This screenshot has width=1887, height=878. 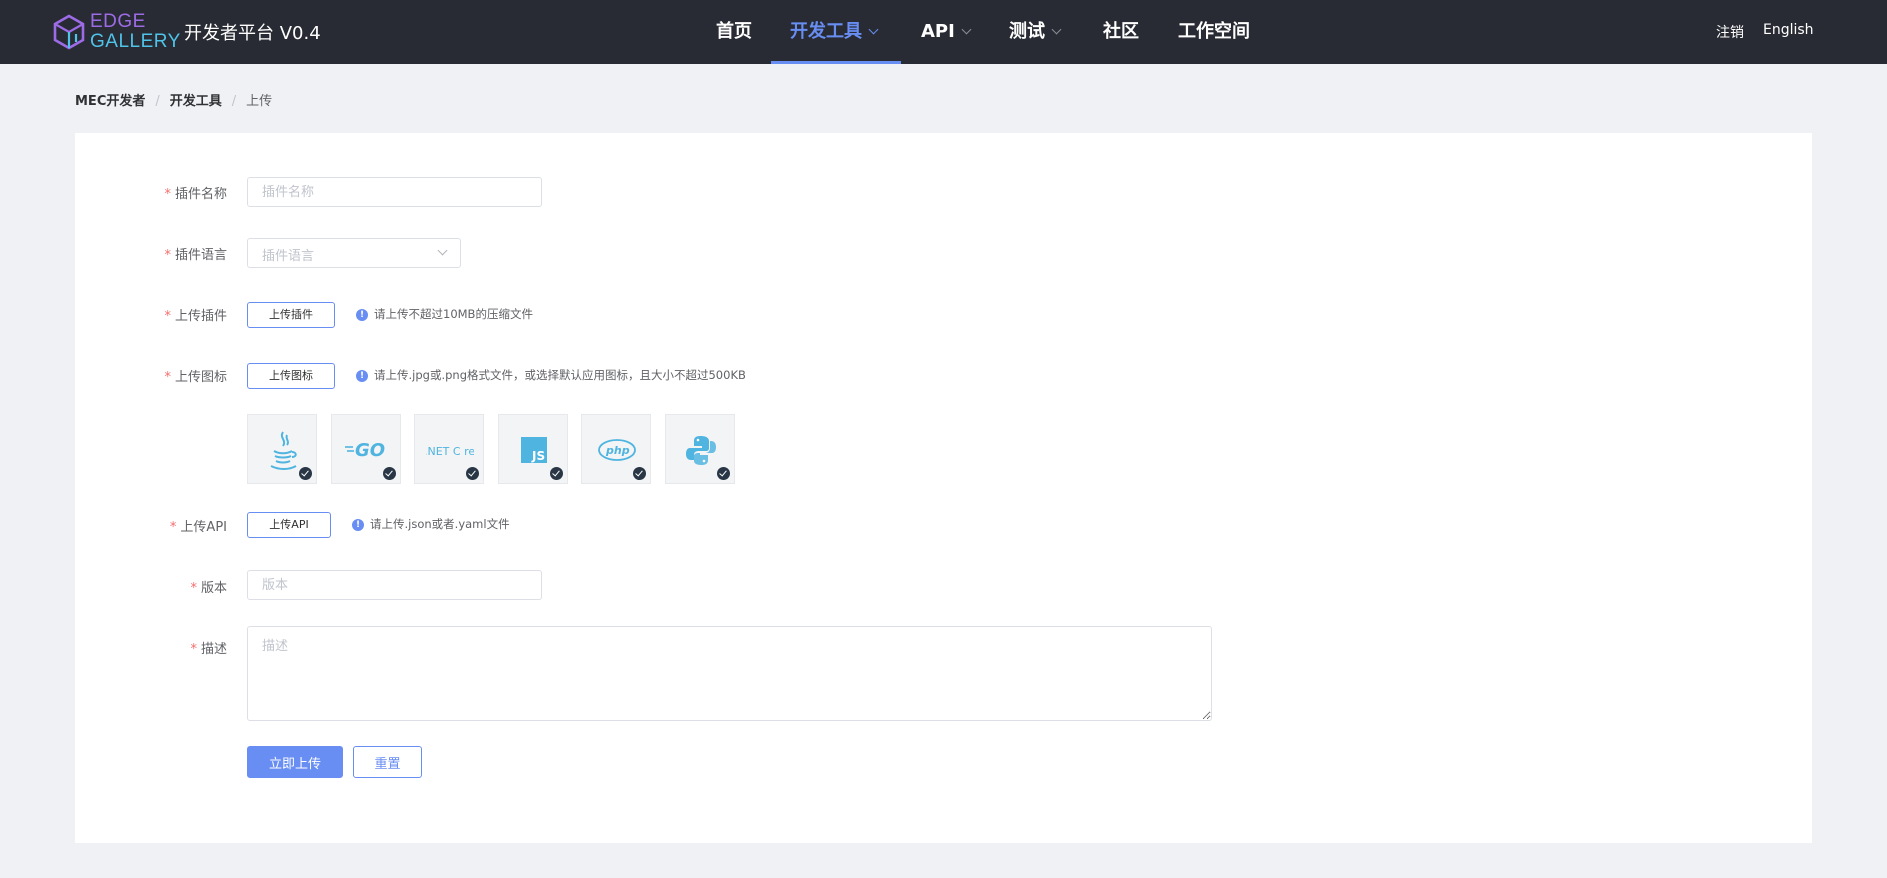 What do you see at coordinates (734, 32) in the screenshot?
I see `nav-home: 首页` at bounding box center [734, 32].